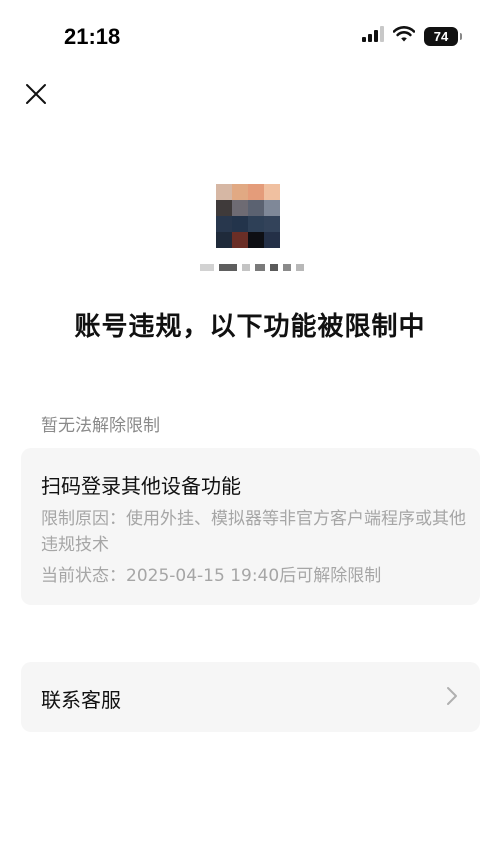  I want to click on status-bar: 21:18 74, so click(250, 37).